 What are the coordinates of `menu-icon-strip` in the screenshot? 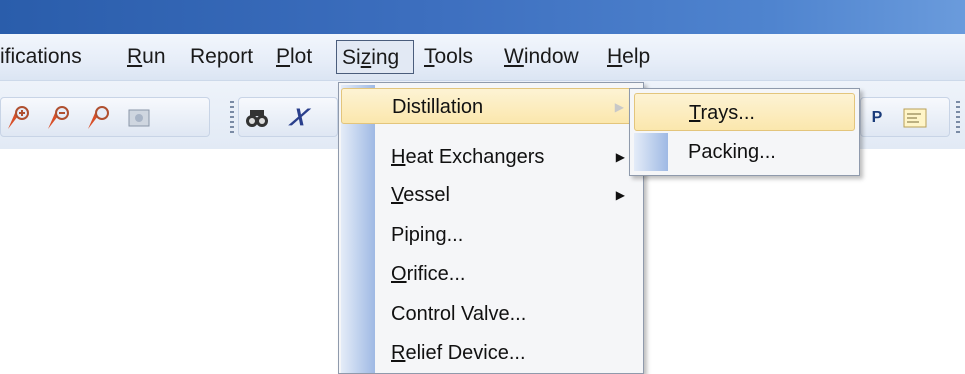 It's located at (651, 152).